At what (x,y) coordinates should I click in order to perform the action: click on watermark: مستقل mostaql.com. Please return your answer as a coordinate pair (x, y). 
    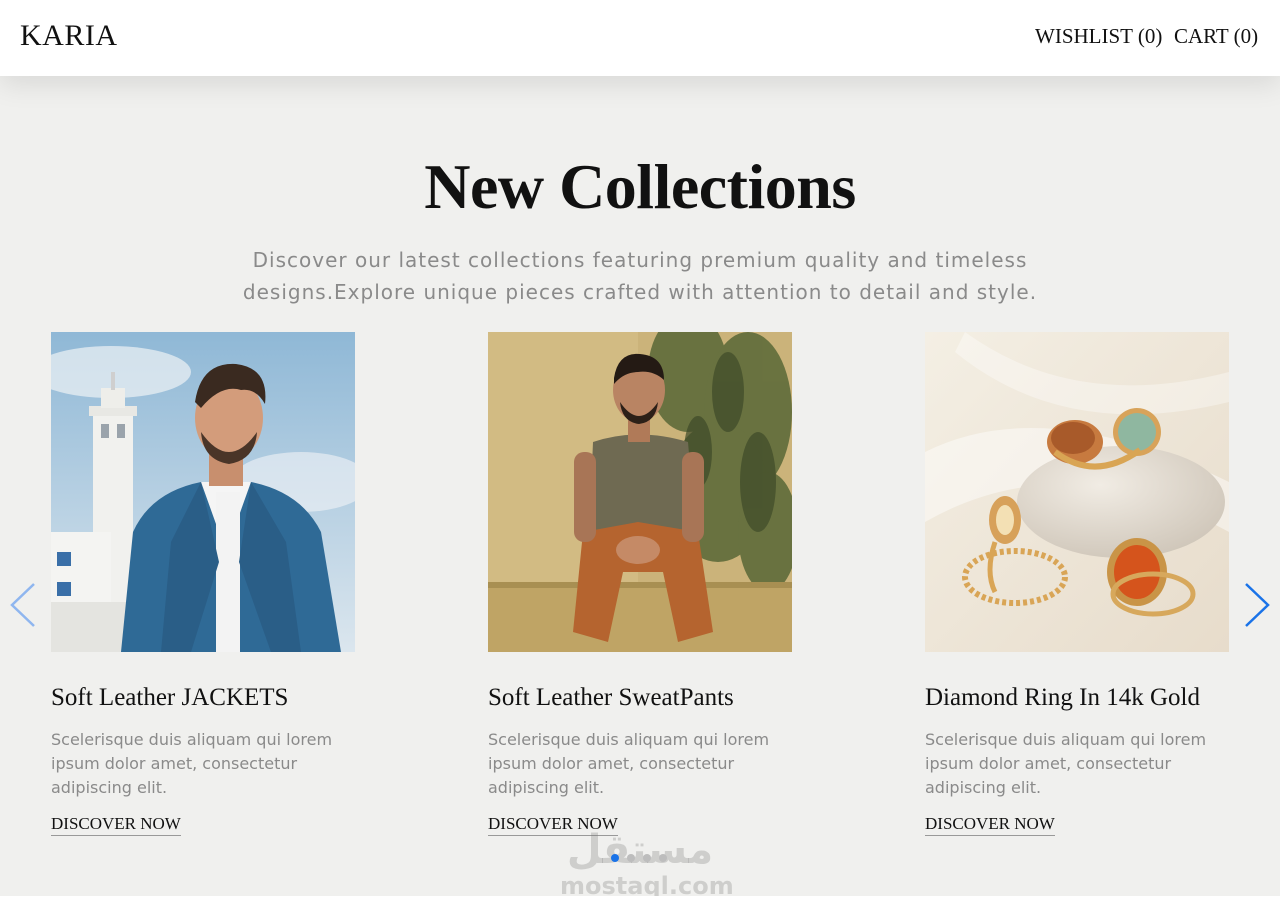
    Looking at the image, I should click on (647, 863).